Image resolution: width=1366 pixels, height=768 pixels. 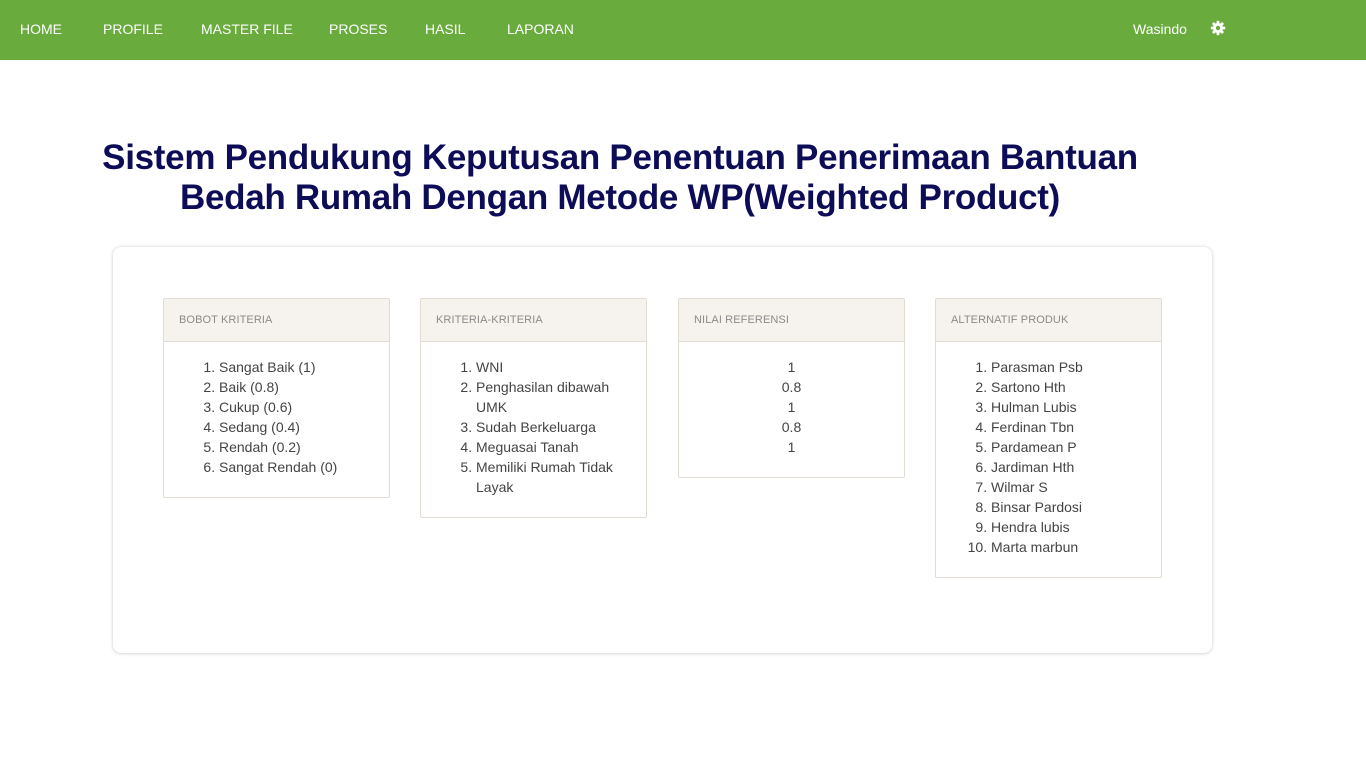 I want to click on user-name: Wasindo, so click(x=1160, y=29).